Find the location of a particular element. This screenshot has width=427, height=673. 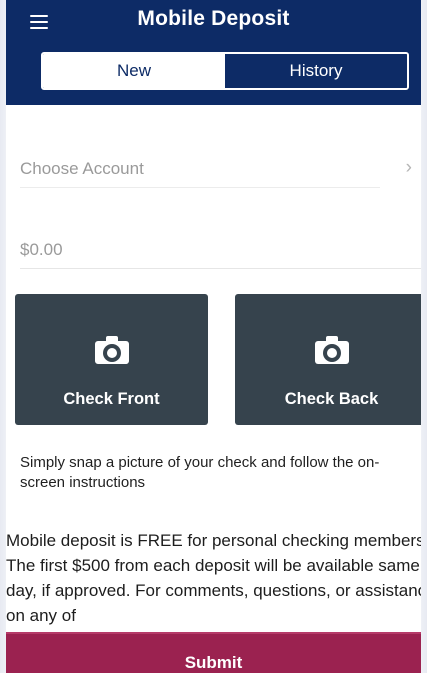

amount-value: $0.00 is located at coordinates (41, 249).